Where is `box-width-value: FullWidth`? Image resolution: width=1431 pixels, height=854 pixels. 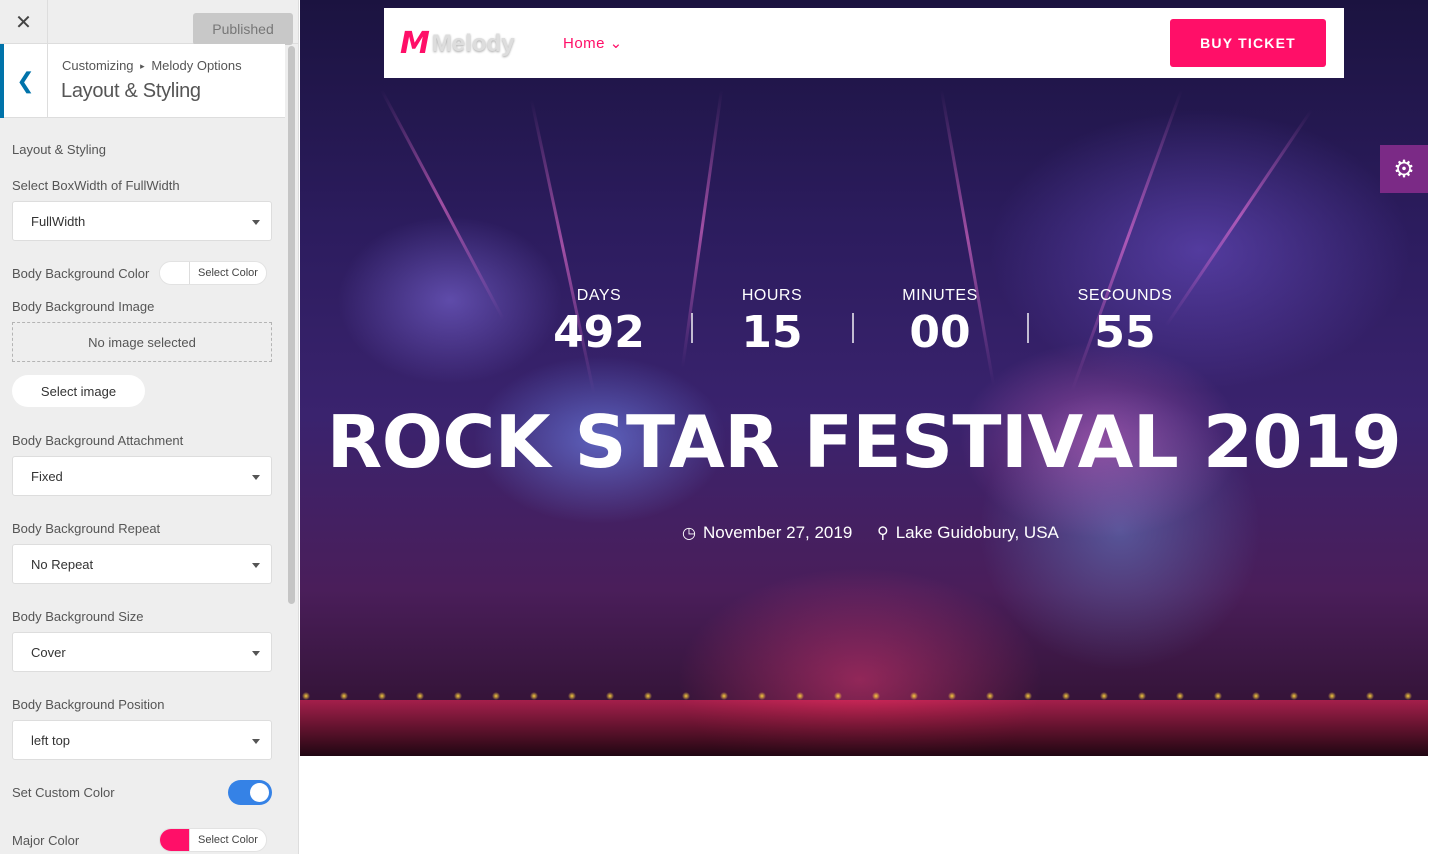 box-width-value: FullWidth is located at coordinates (58, 221).